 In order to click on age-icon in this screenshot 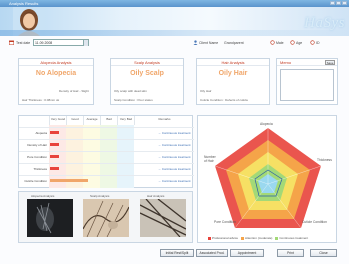, I will do `click(292, 42)`.